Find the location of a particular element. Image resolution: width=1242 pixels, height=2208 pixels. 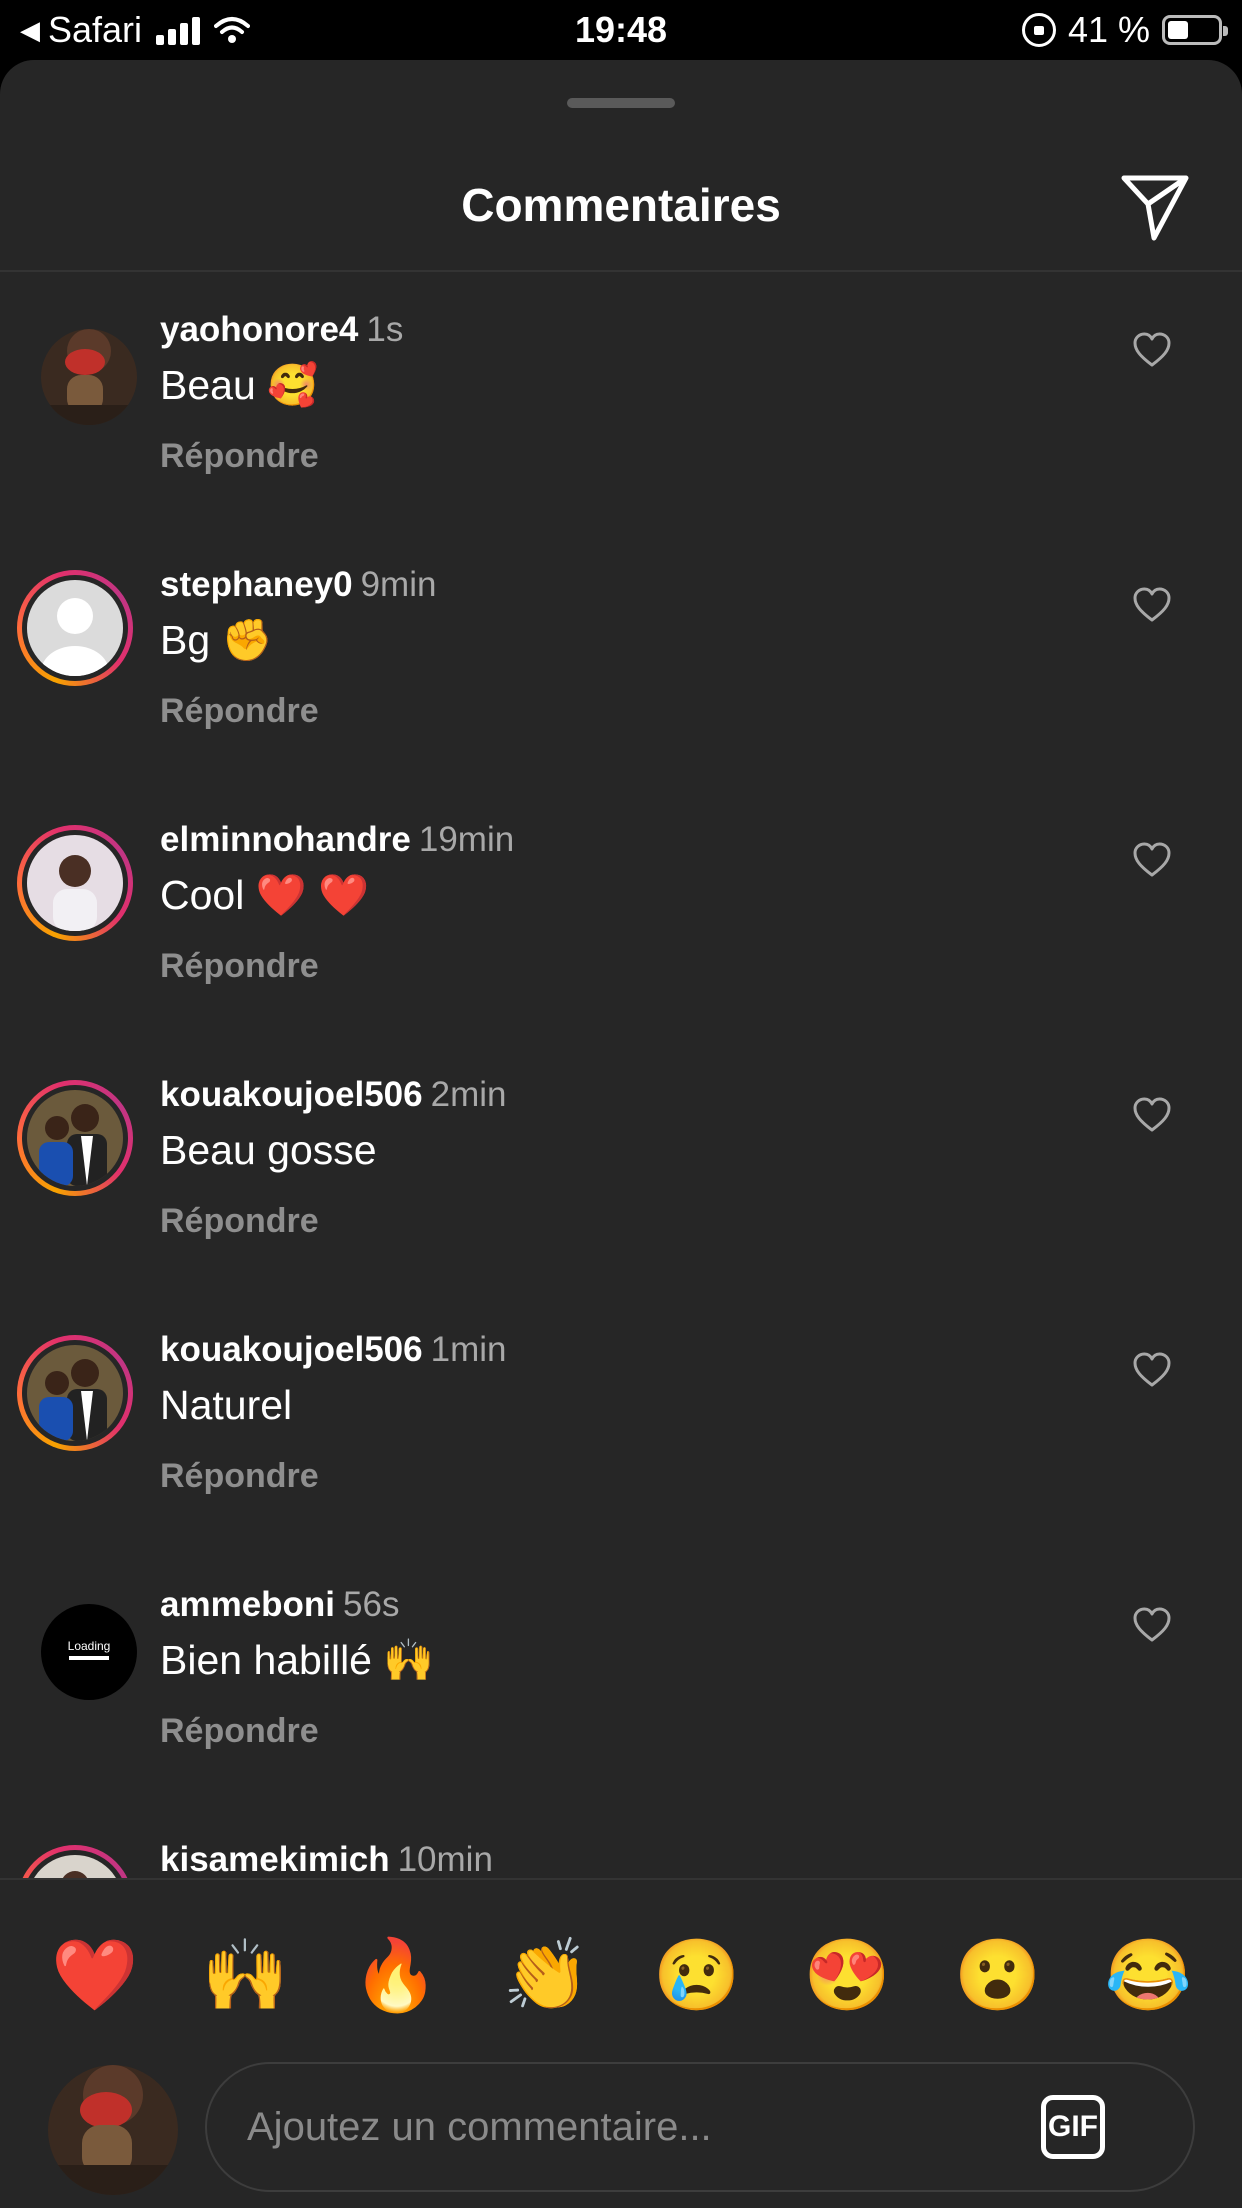

comment-text: Bien habillé 🙌 is located at coordinates (297, 1660).